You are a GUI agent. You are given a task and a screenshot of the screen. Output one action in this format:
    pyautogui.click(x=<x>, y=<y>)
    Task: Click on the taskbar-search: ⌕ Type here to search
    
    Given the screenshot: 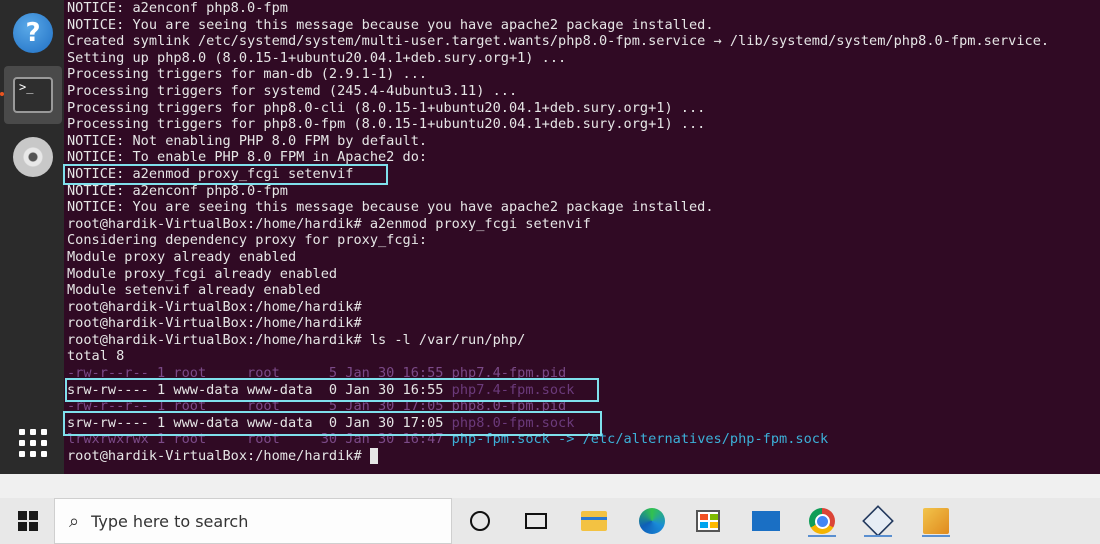 What is the action you would take?
    pyautogui.click(x=253, y=521)
    